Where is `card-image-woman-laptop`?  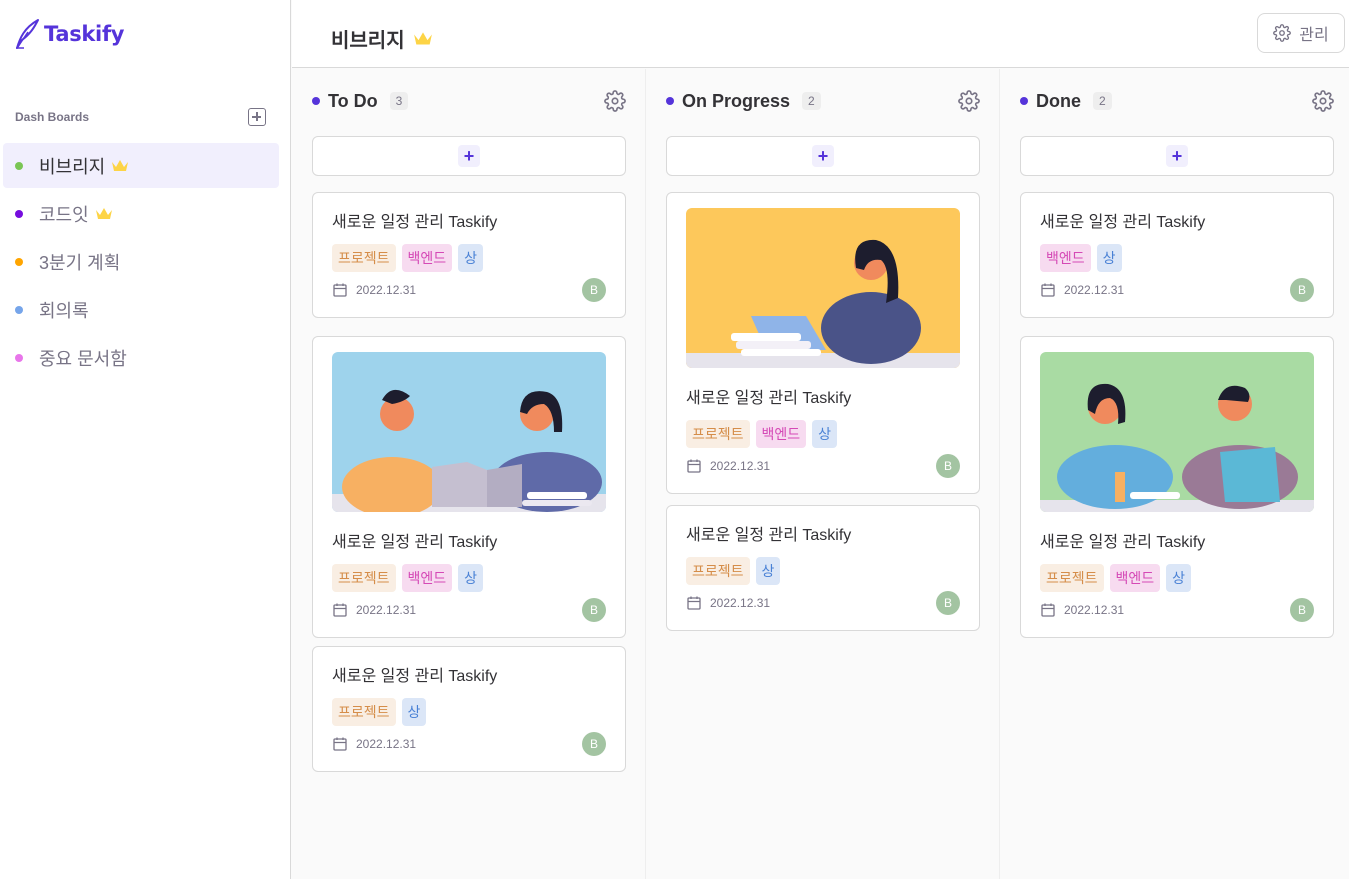 card-image-woman-laptop is located at coordinates (823, 288).